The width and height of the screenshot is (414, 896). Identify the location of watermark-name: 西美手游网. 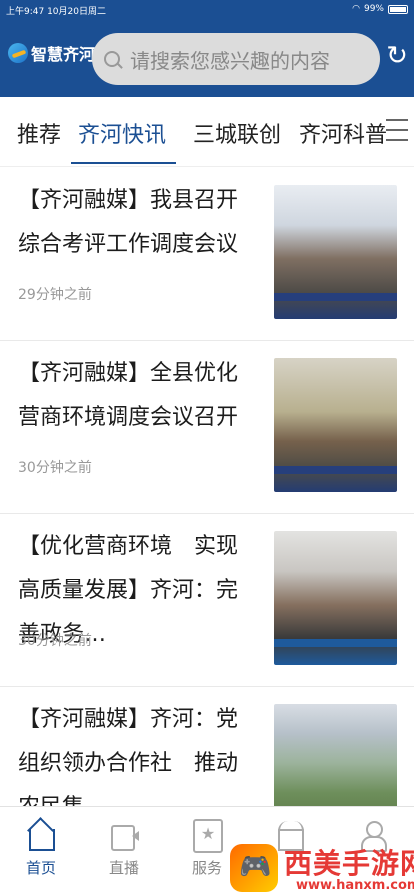
(349, 863).